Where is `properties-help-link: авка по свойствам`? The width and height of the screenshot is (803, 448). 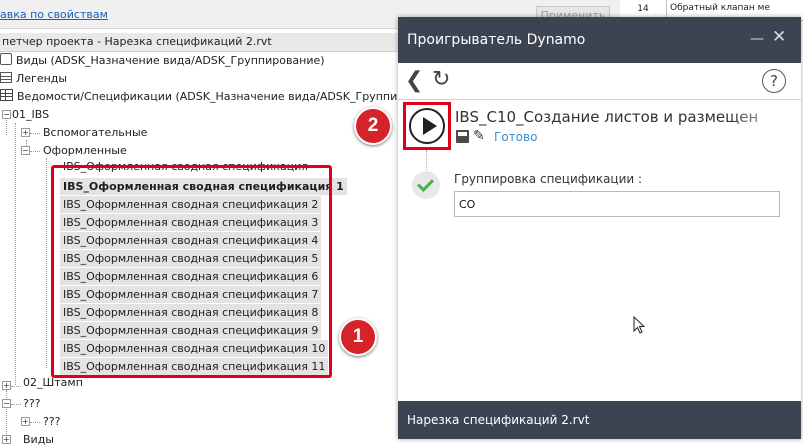
properties-help-link: авка по свойствам is located at coordinates (54, 14).